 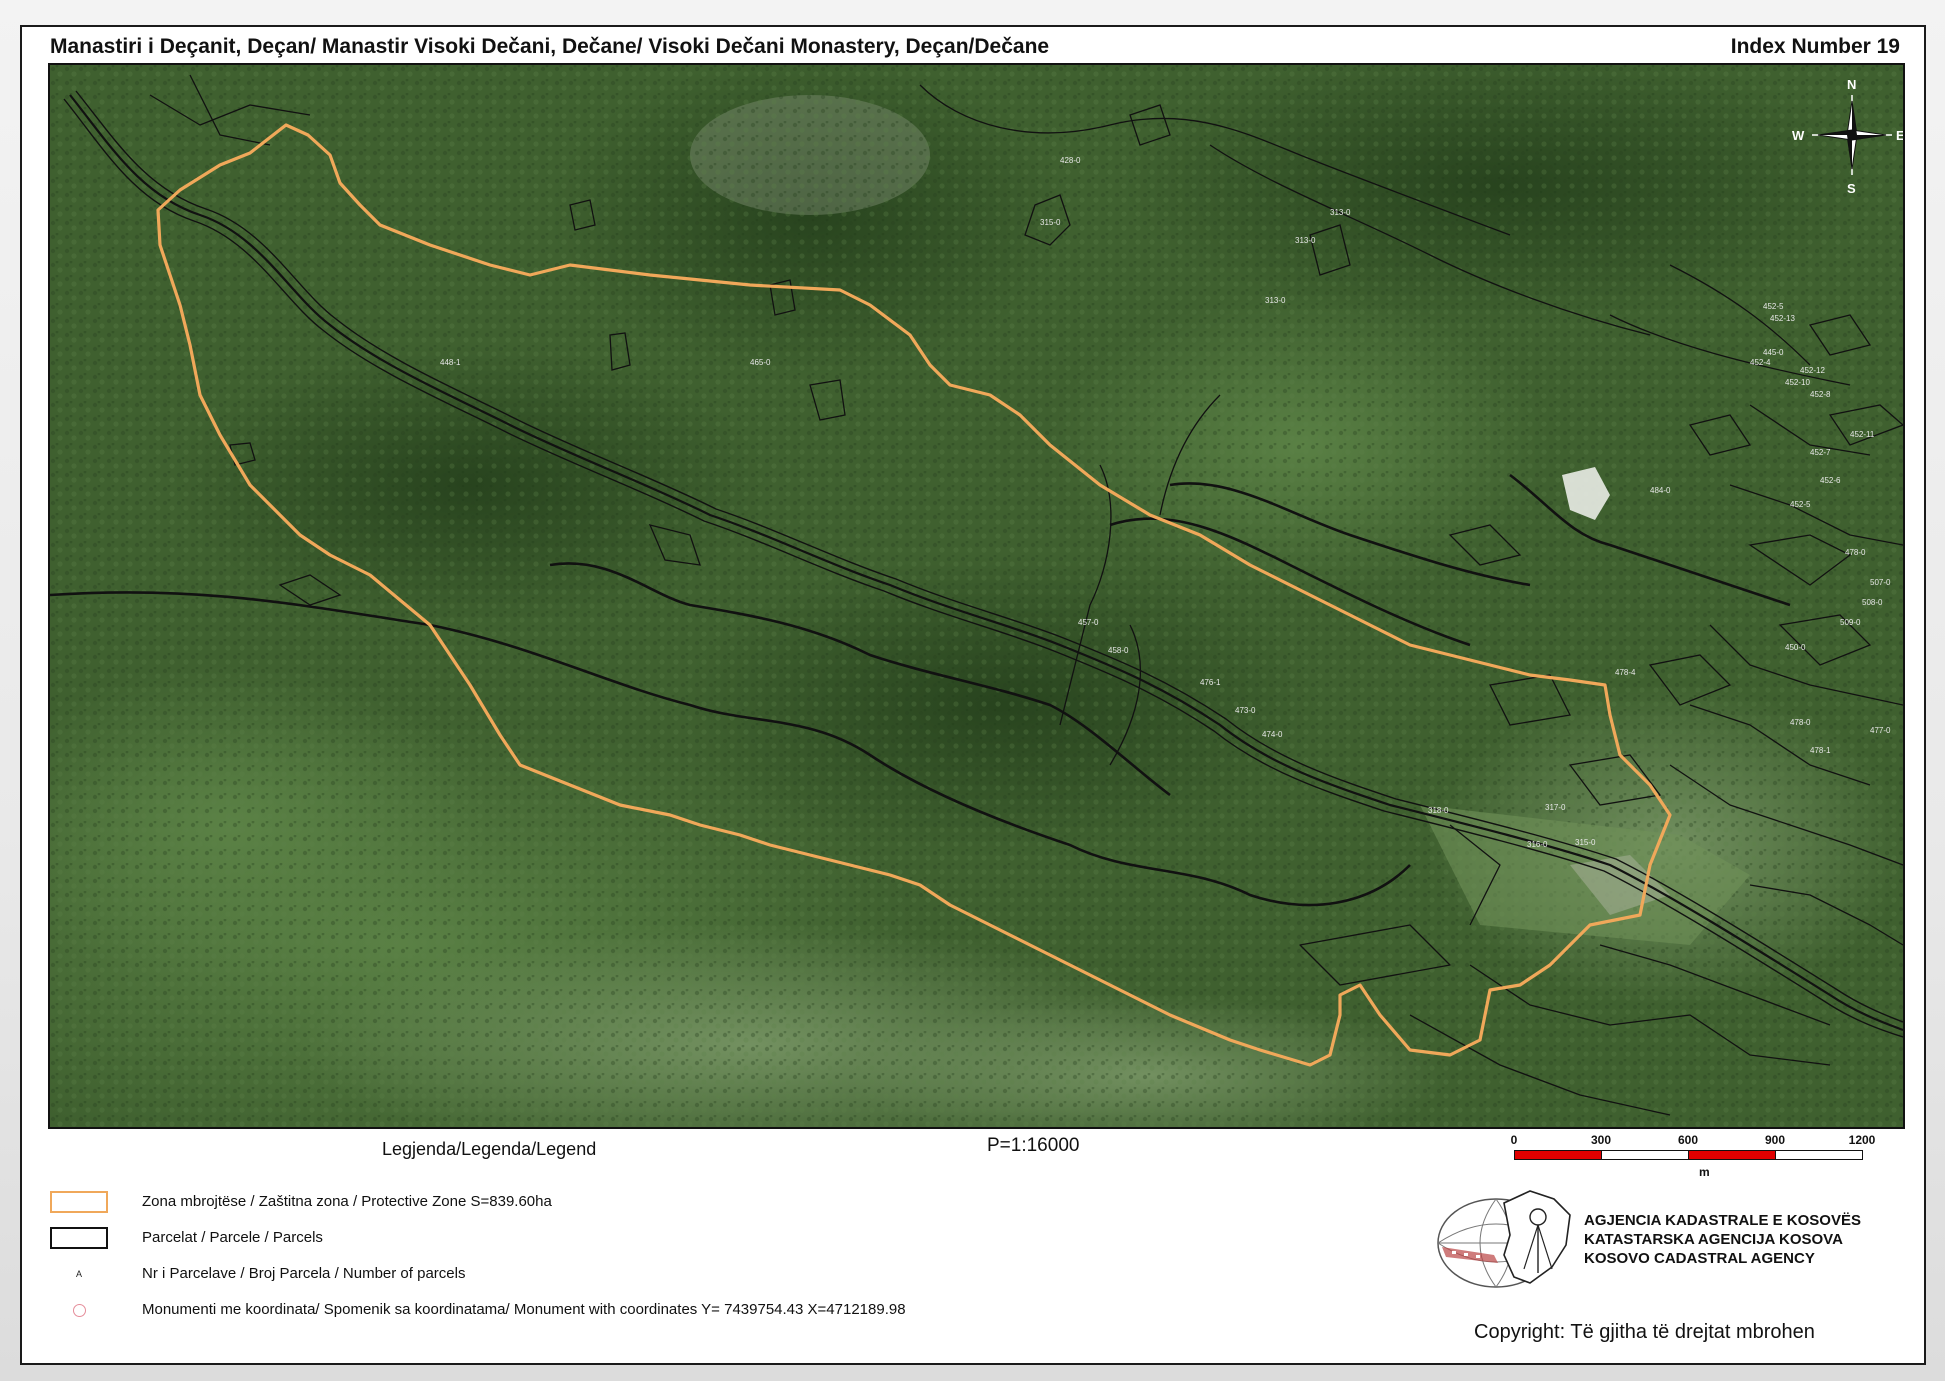 What do you see at coordinates (1210, 682) in the screenshot?
I see `parcel-label: 476-1` at bounding box center [1210, 682].